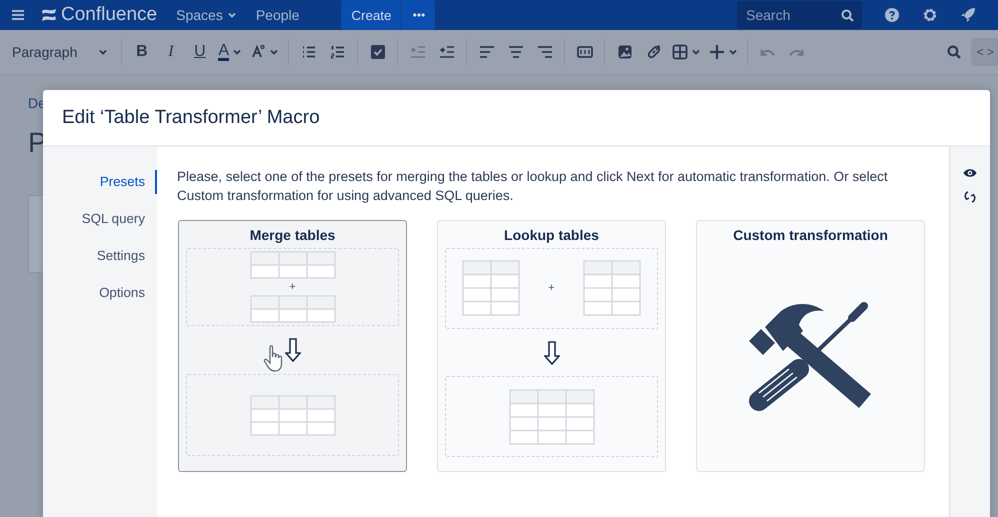 This screenshot has width=998, height=517. What do you see at coordinates (230, 52) in the screenshot?
I see `text-color-button: A` at bounding box center [230, 52].